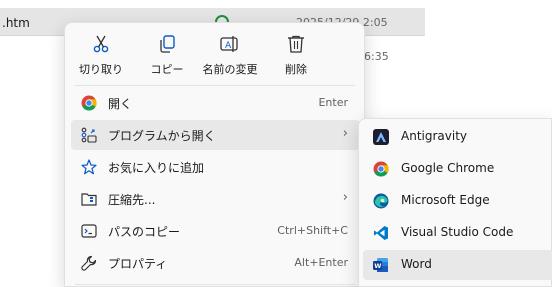 The image size is (552, 287). I want to click on submenu-item-word: W Word, so click(457, 265).